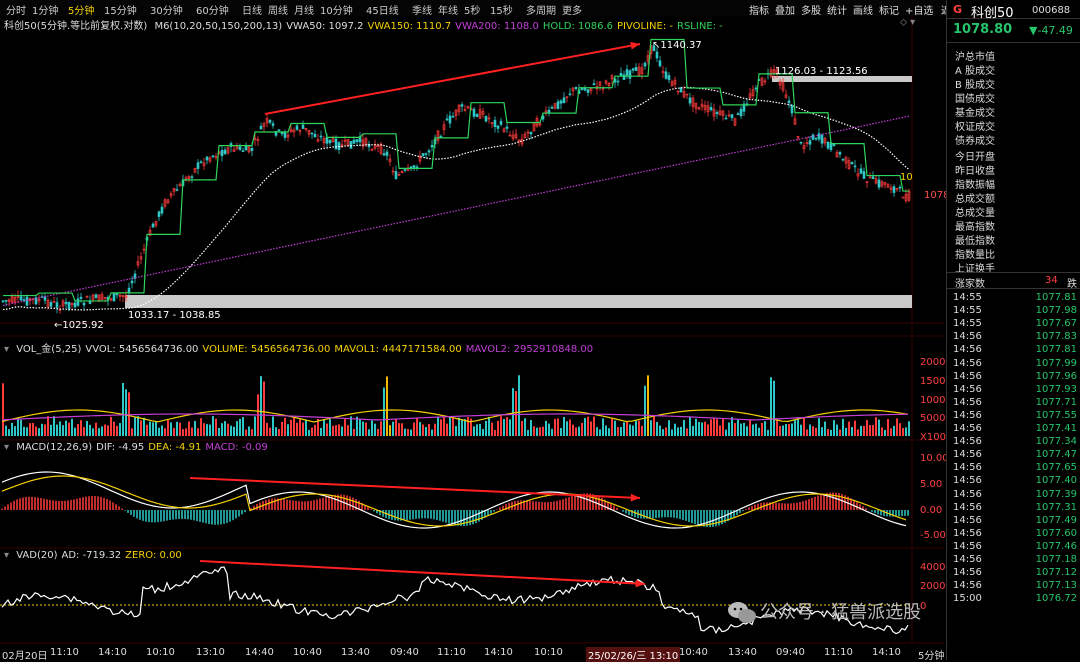  What do you see at coordinates (501, 9) in the screenshot?
I see `period-14: 15秒` at bounding box center [501, 9].